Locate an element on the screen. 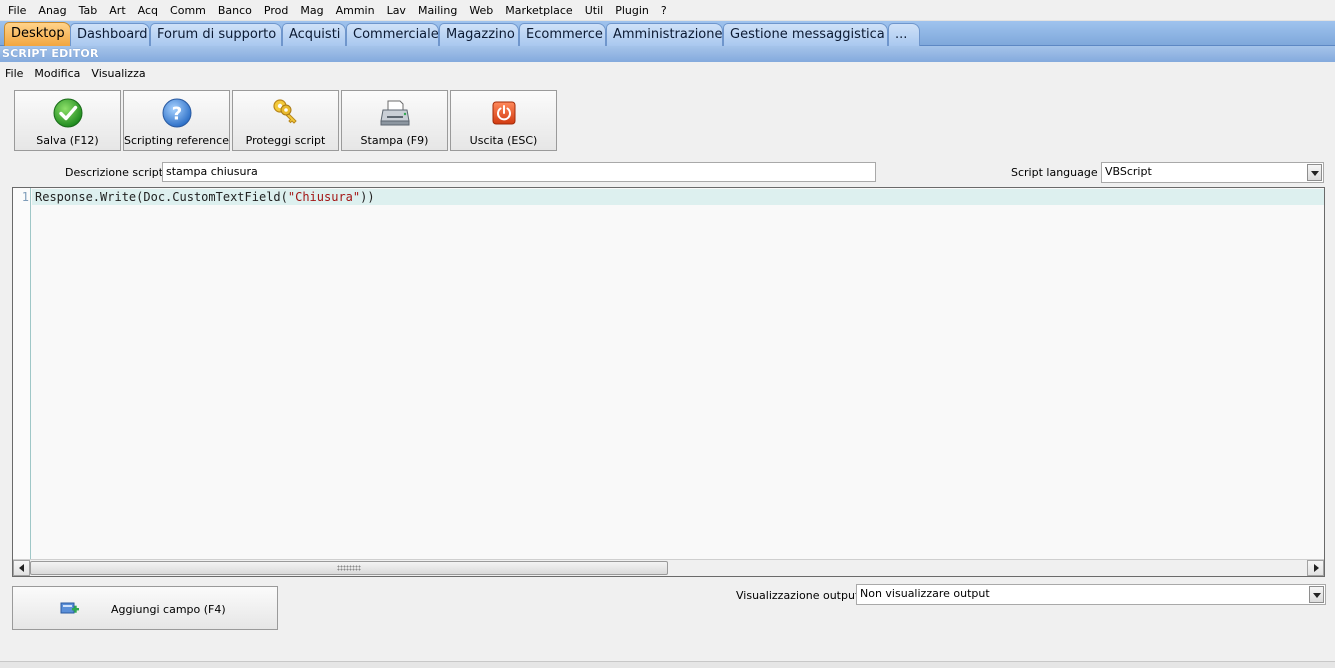 The height and width of the screenshot is (668, 1335). menu-file: File is located at coordinates (17, 10).